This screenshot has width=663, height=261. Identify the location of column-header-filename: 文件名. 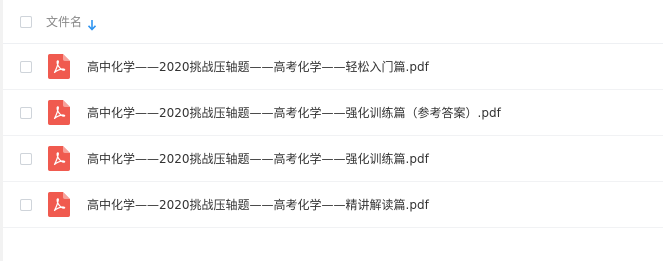
(64, 22).